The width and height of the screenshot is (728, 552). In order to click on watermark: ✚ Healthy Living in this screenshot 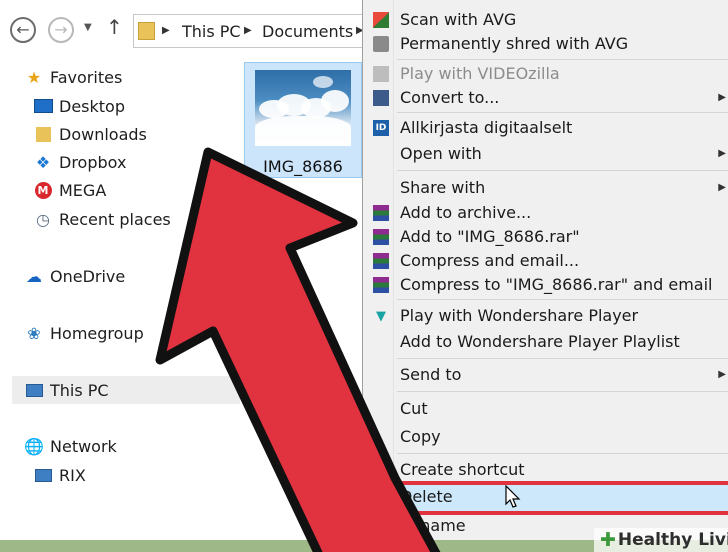, I will do `click(661, 540)`.